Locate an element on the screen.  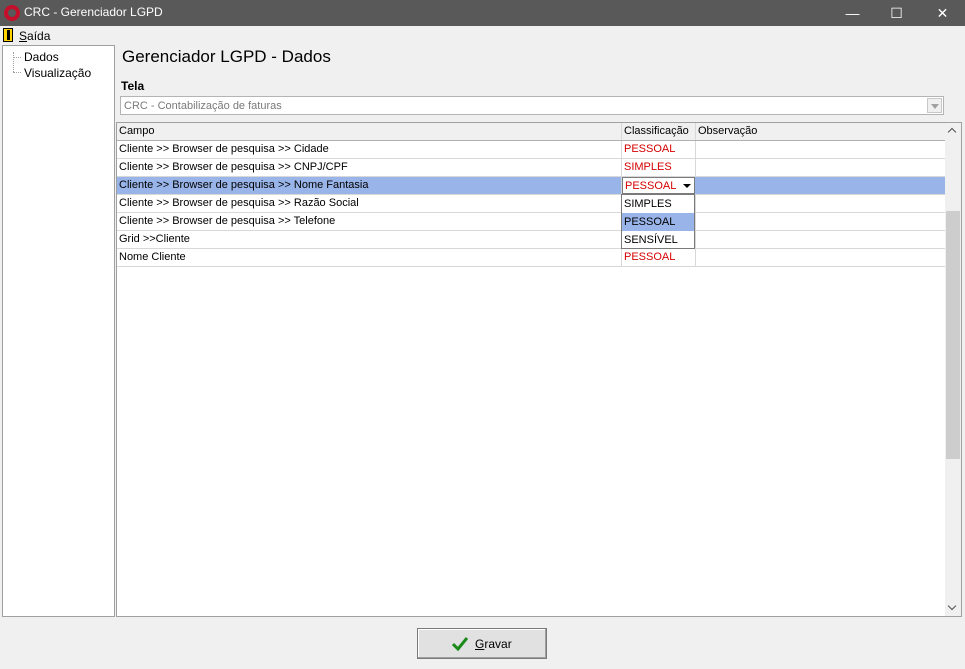
classification-dropdown-list: SIMPLES PESSOAL SENSÍVEL is located at coordinates (658, 221).